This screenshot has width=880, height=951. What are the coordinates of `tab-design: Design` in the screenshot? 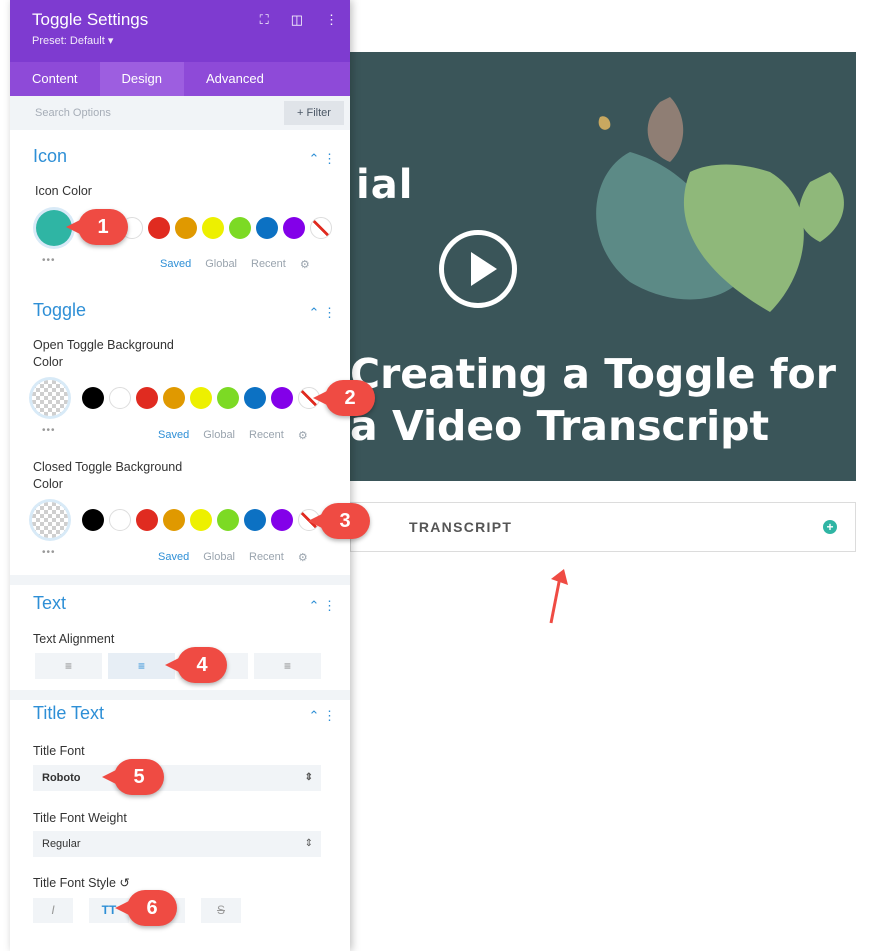 It's located at (142, 79).